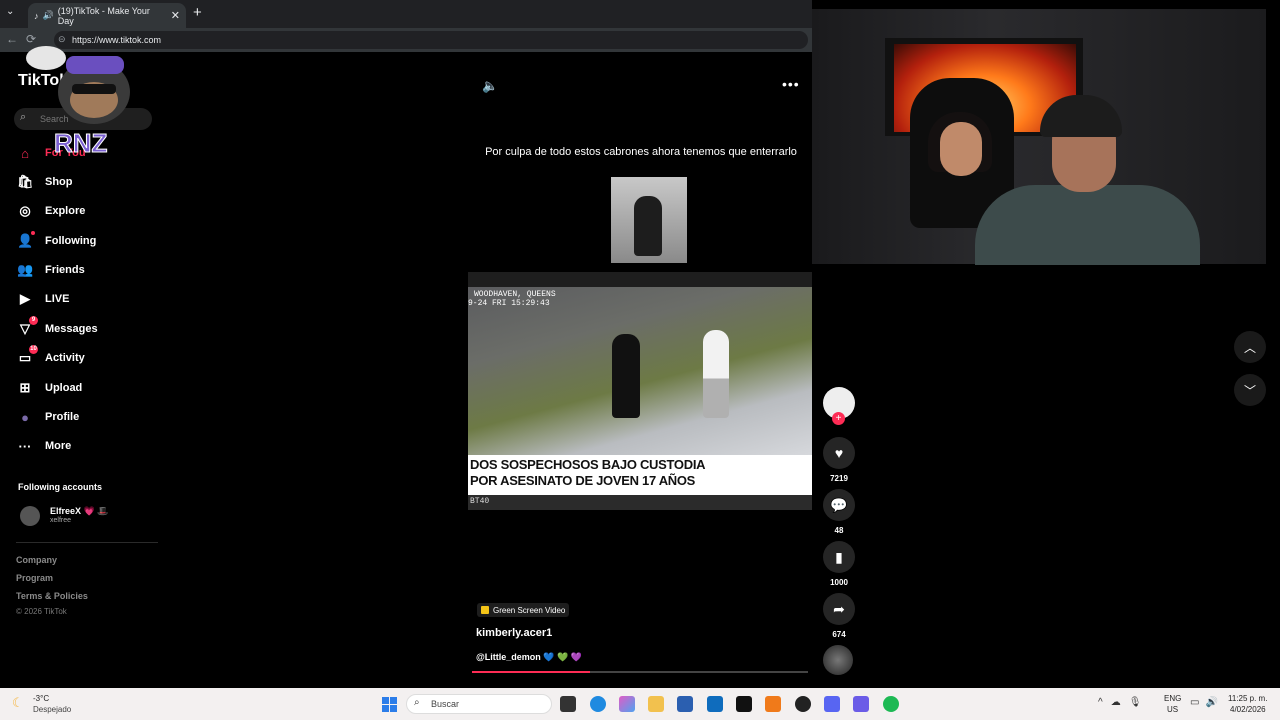 The image size is (1280, 720). Describe the element at coordinates (1247, 698) in the screenshot. I see `clock-time: 11:25 p. m.` at that location.